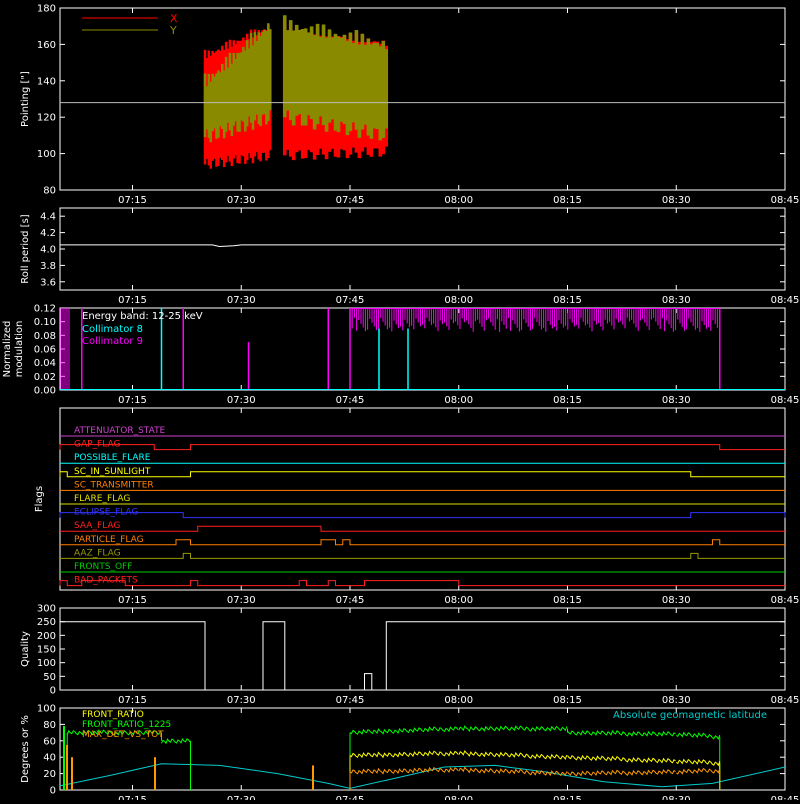 The width and height of the screenshot is (800, 804). Describe the element at coordinates (132, 600) in the screenshot. I see `flags-xtick-label: 07:15` at that location.